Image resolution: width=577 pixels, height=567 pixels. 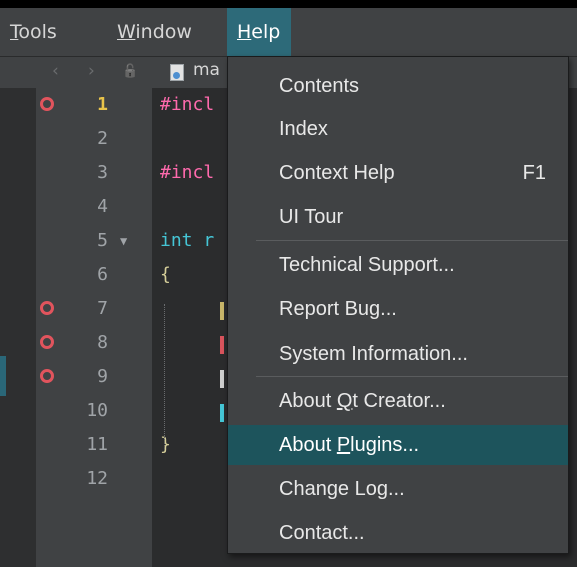 I want to click on line-number: 5, so click(x=102, y=240).